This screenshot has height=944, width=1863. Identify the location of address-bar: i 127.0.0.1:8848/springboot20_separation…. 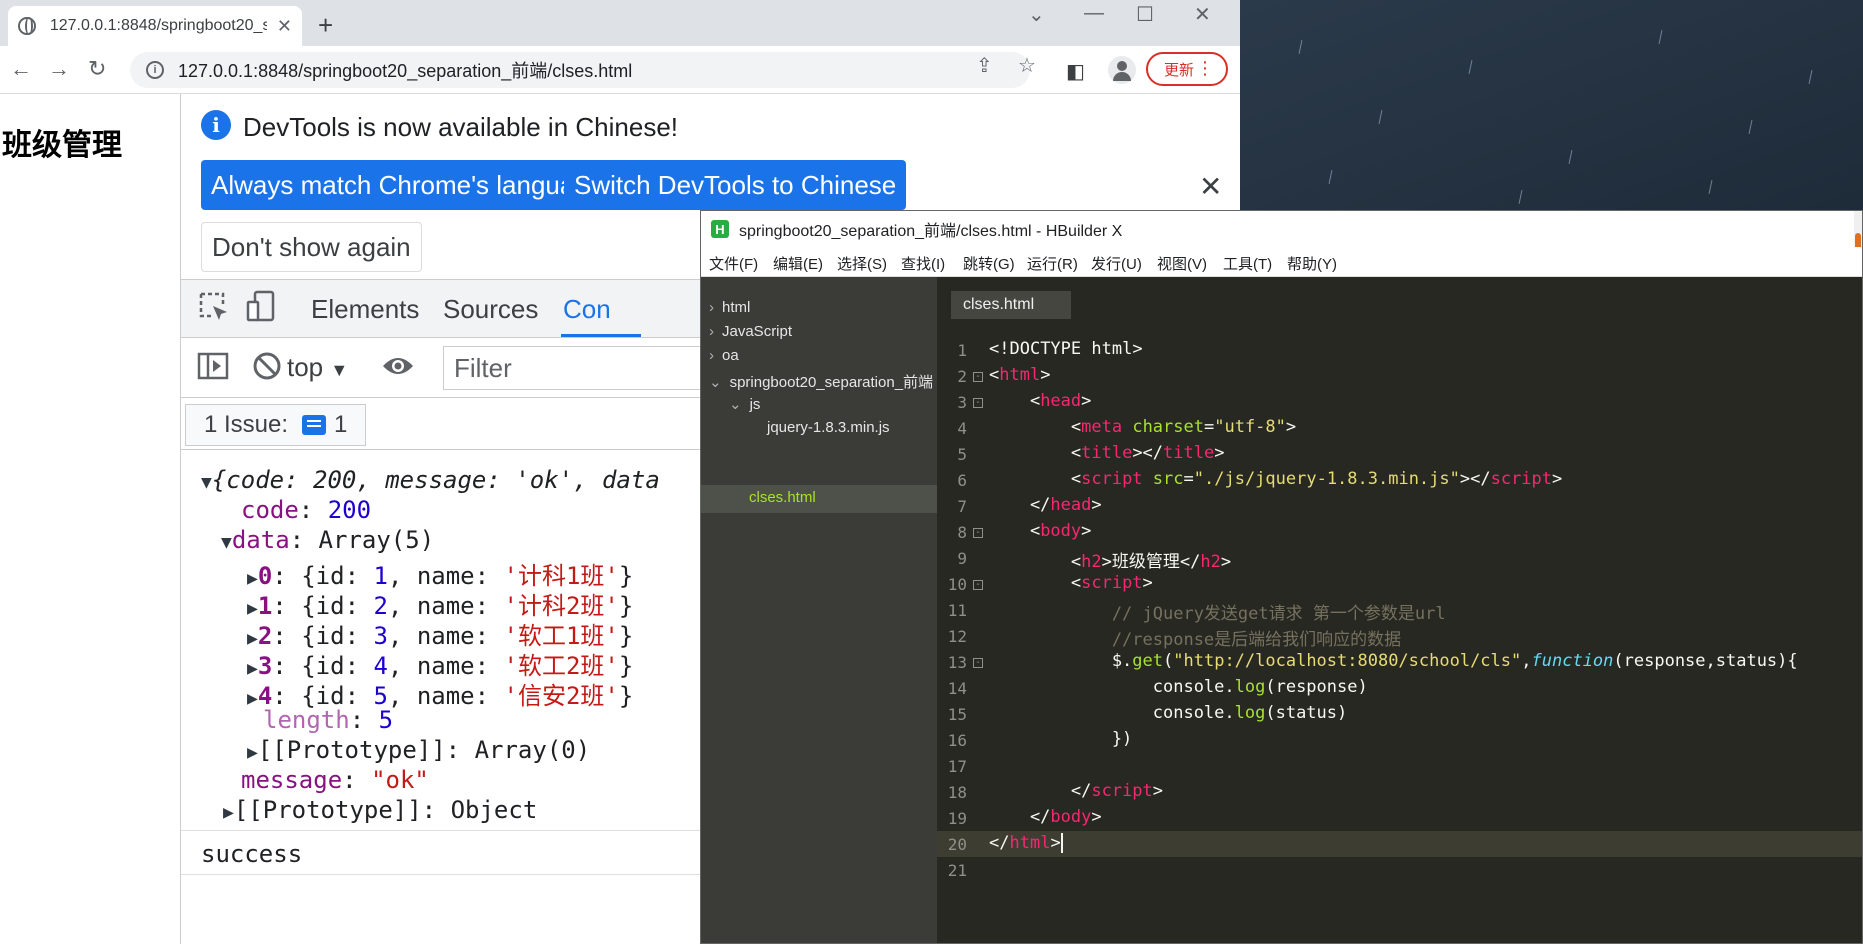
(580, 70).